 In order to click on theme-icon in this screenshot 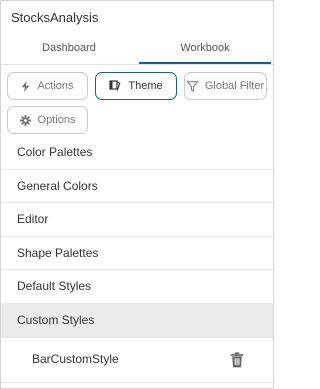, I will do `click(115, 85)`.